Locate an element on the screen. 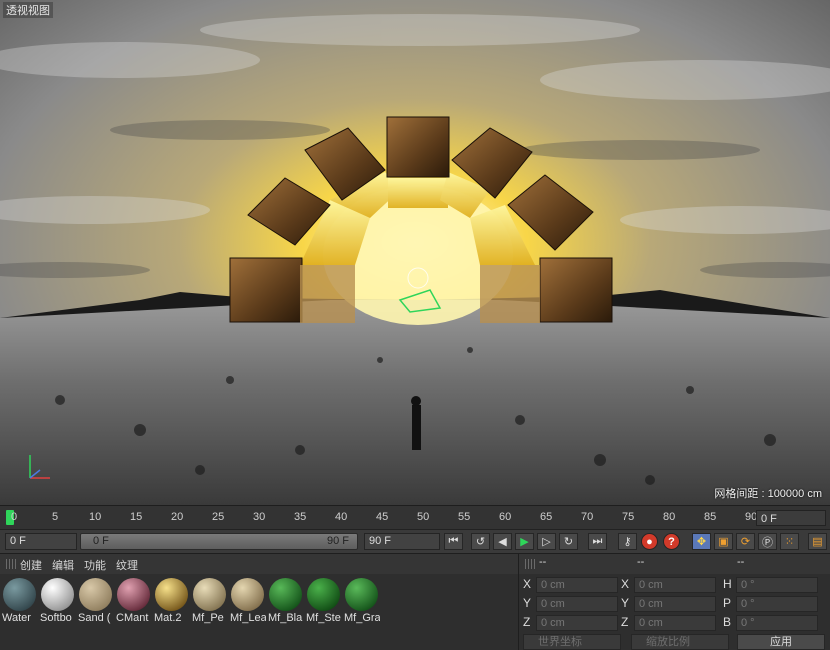  menu-edit: 编辑 is located at coordinates (63, 565).